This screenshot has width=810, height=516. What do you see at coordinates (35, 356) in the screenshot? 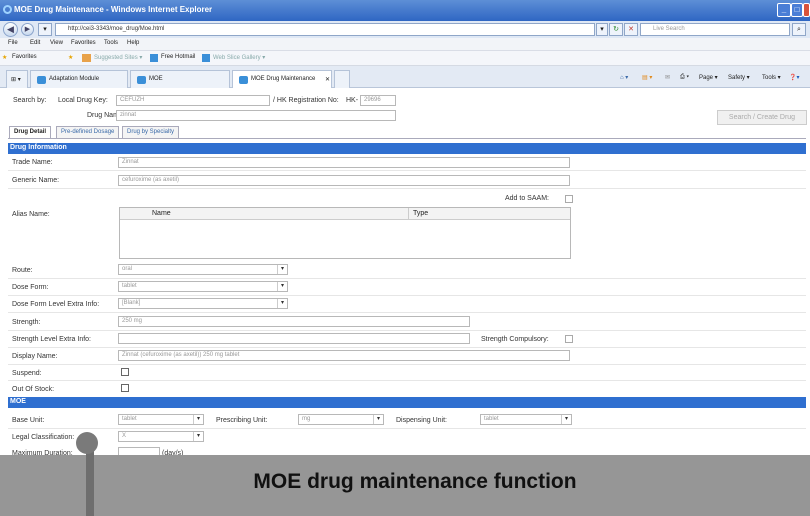
I see `display-name-label: Display Name:` at bounding box center [35, 356].